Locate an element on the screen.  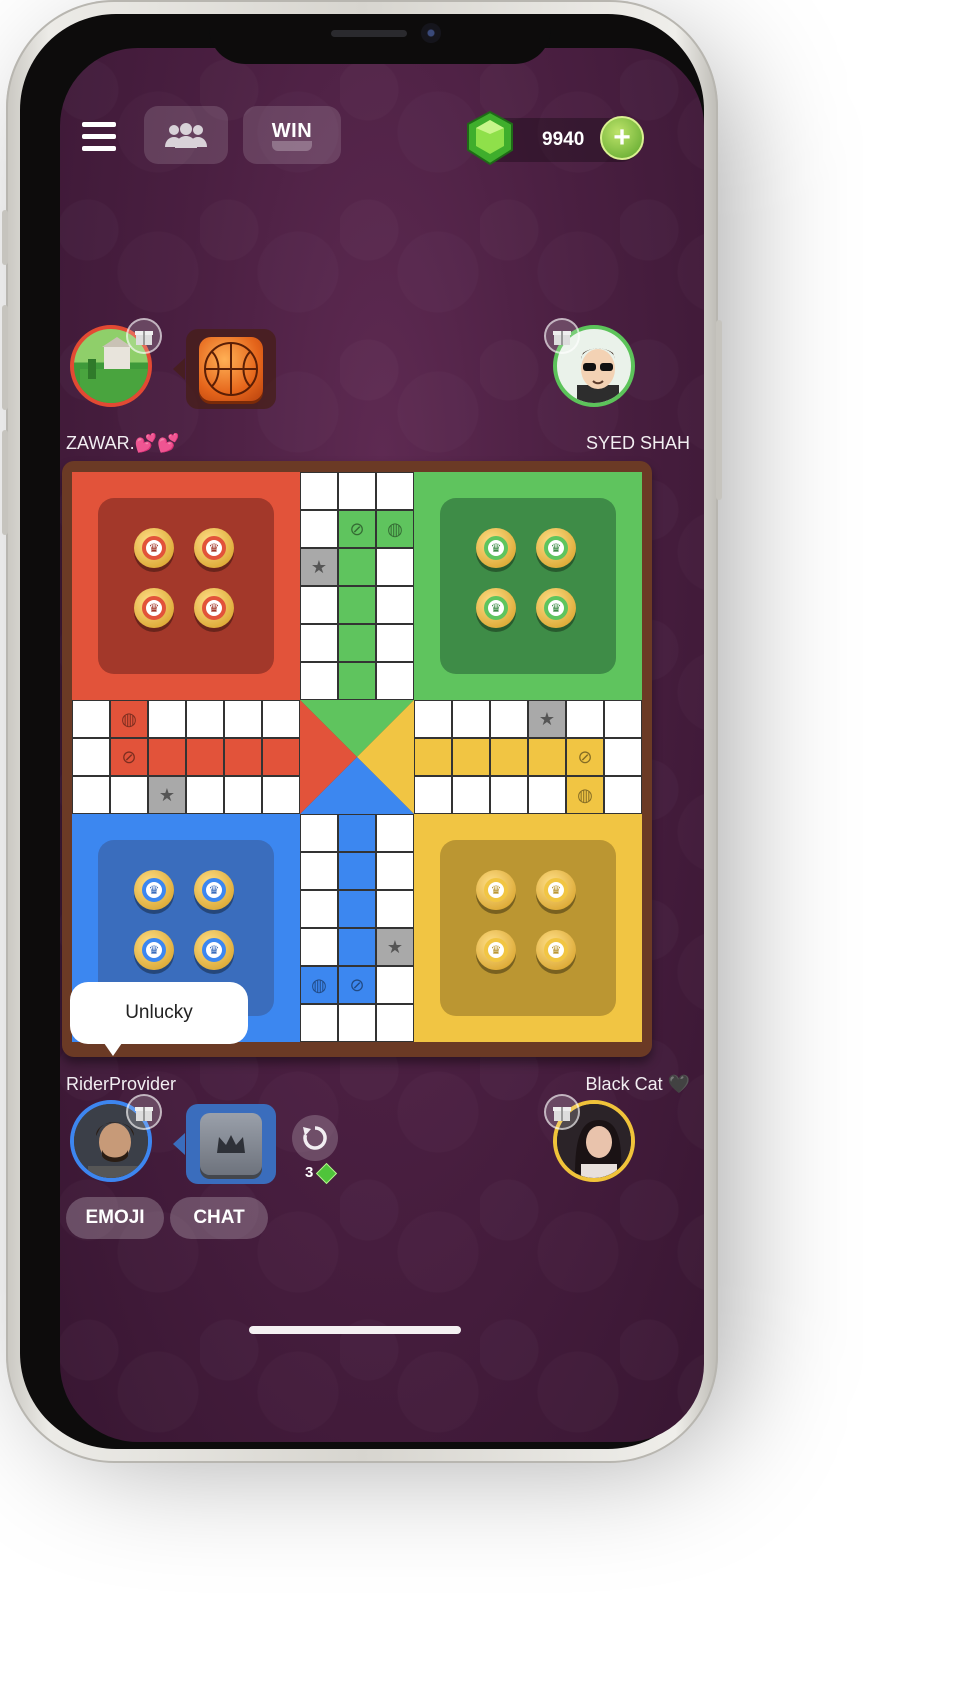
basketball-dice-icon is located at coordinates (231, 369).